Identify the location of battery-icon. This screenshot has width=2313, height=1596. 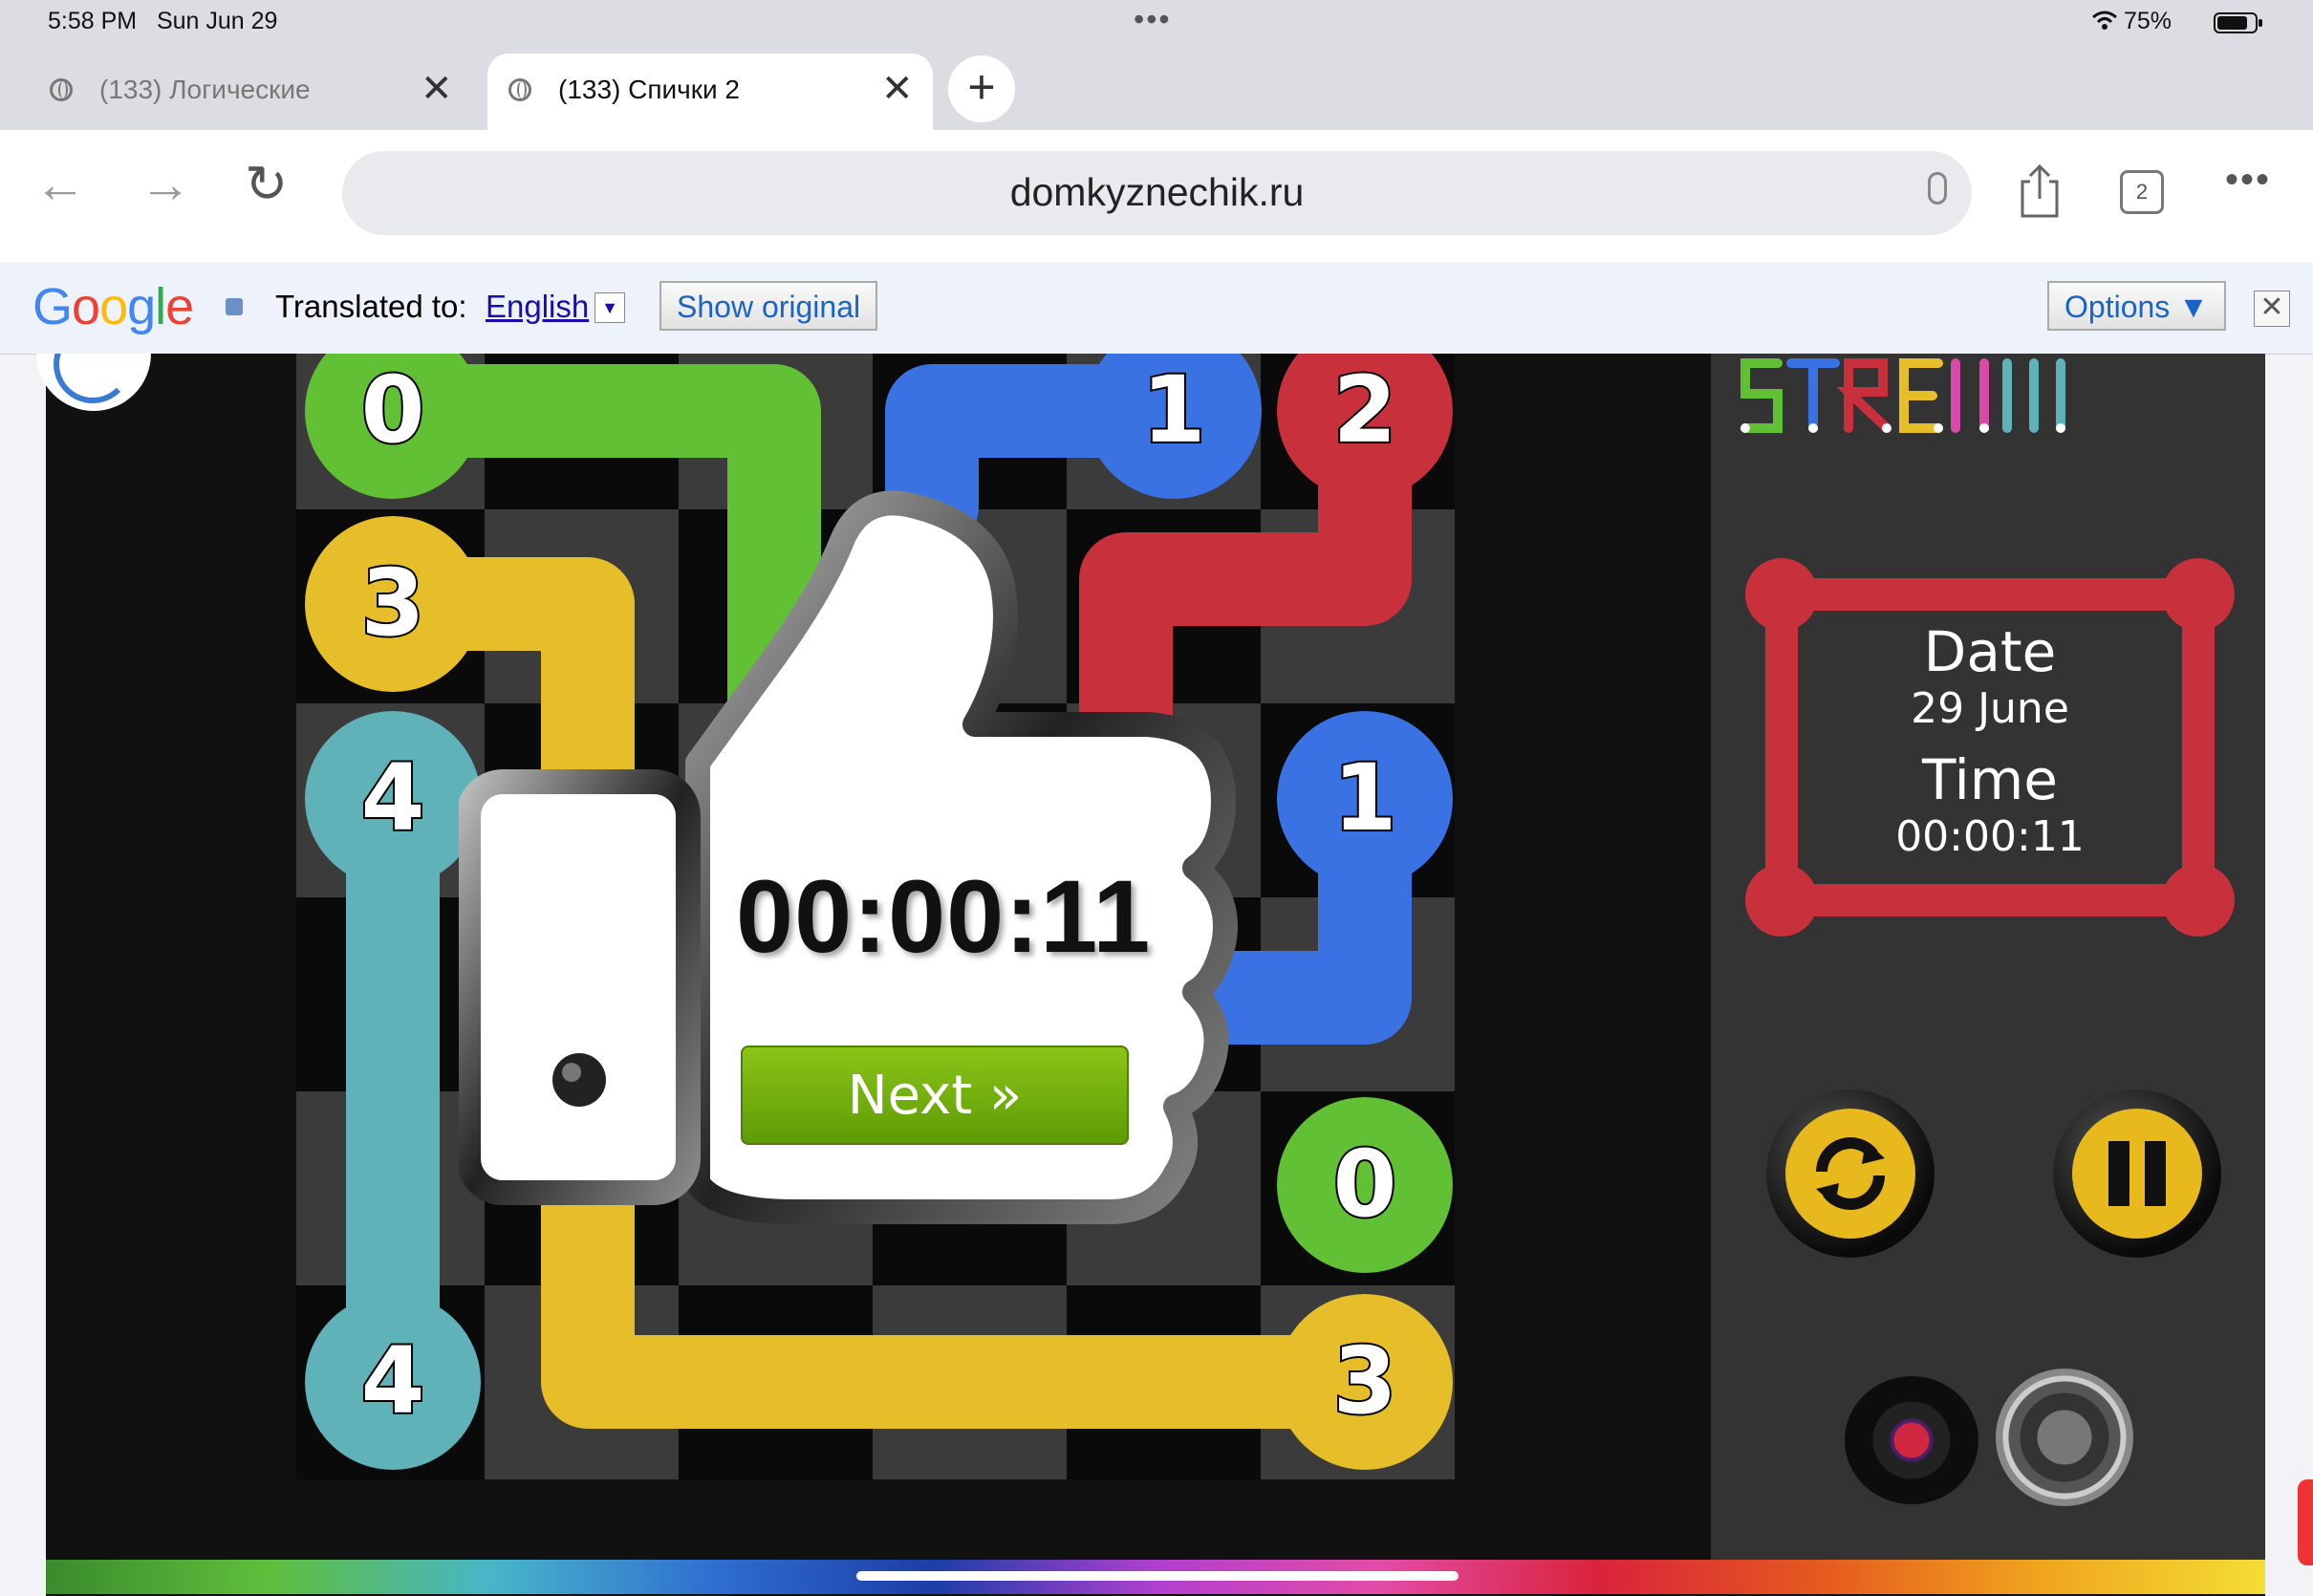
(2238, 25).